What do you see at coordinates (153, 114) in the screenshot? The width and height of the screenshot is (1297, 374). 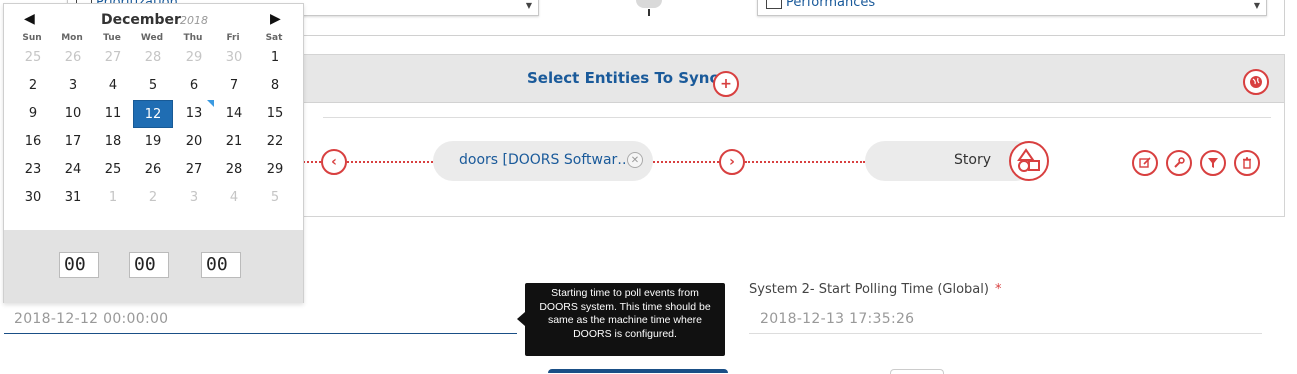 I see `calendar-day: 12` at bounding box center [153, 114].